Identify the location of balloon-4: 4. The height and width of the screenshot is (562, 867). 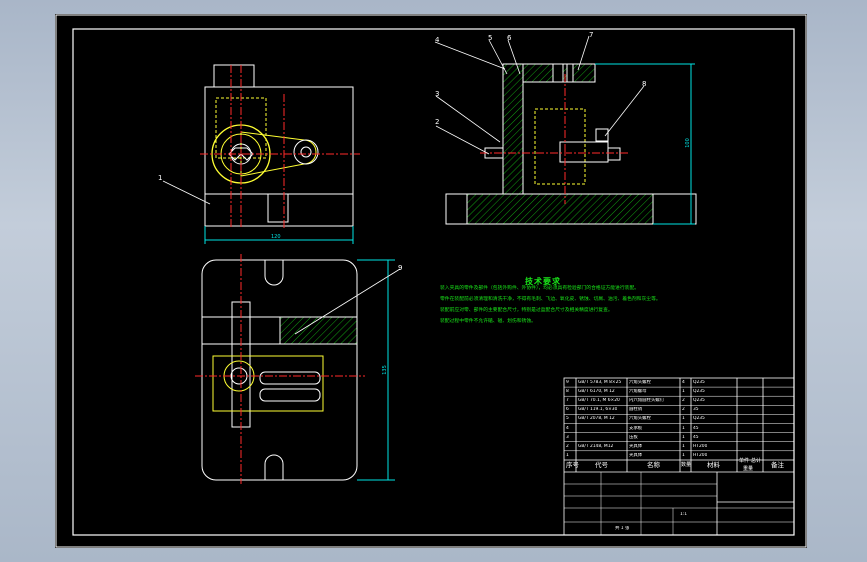
(437, 40).